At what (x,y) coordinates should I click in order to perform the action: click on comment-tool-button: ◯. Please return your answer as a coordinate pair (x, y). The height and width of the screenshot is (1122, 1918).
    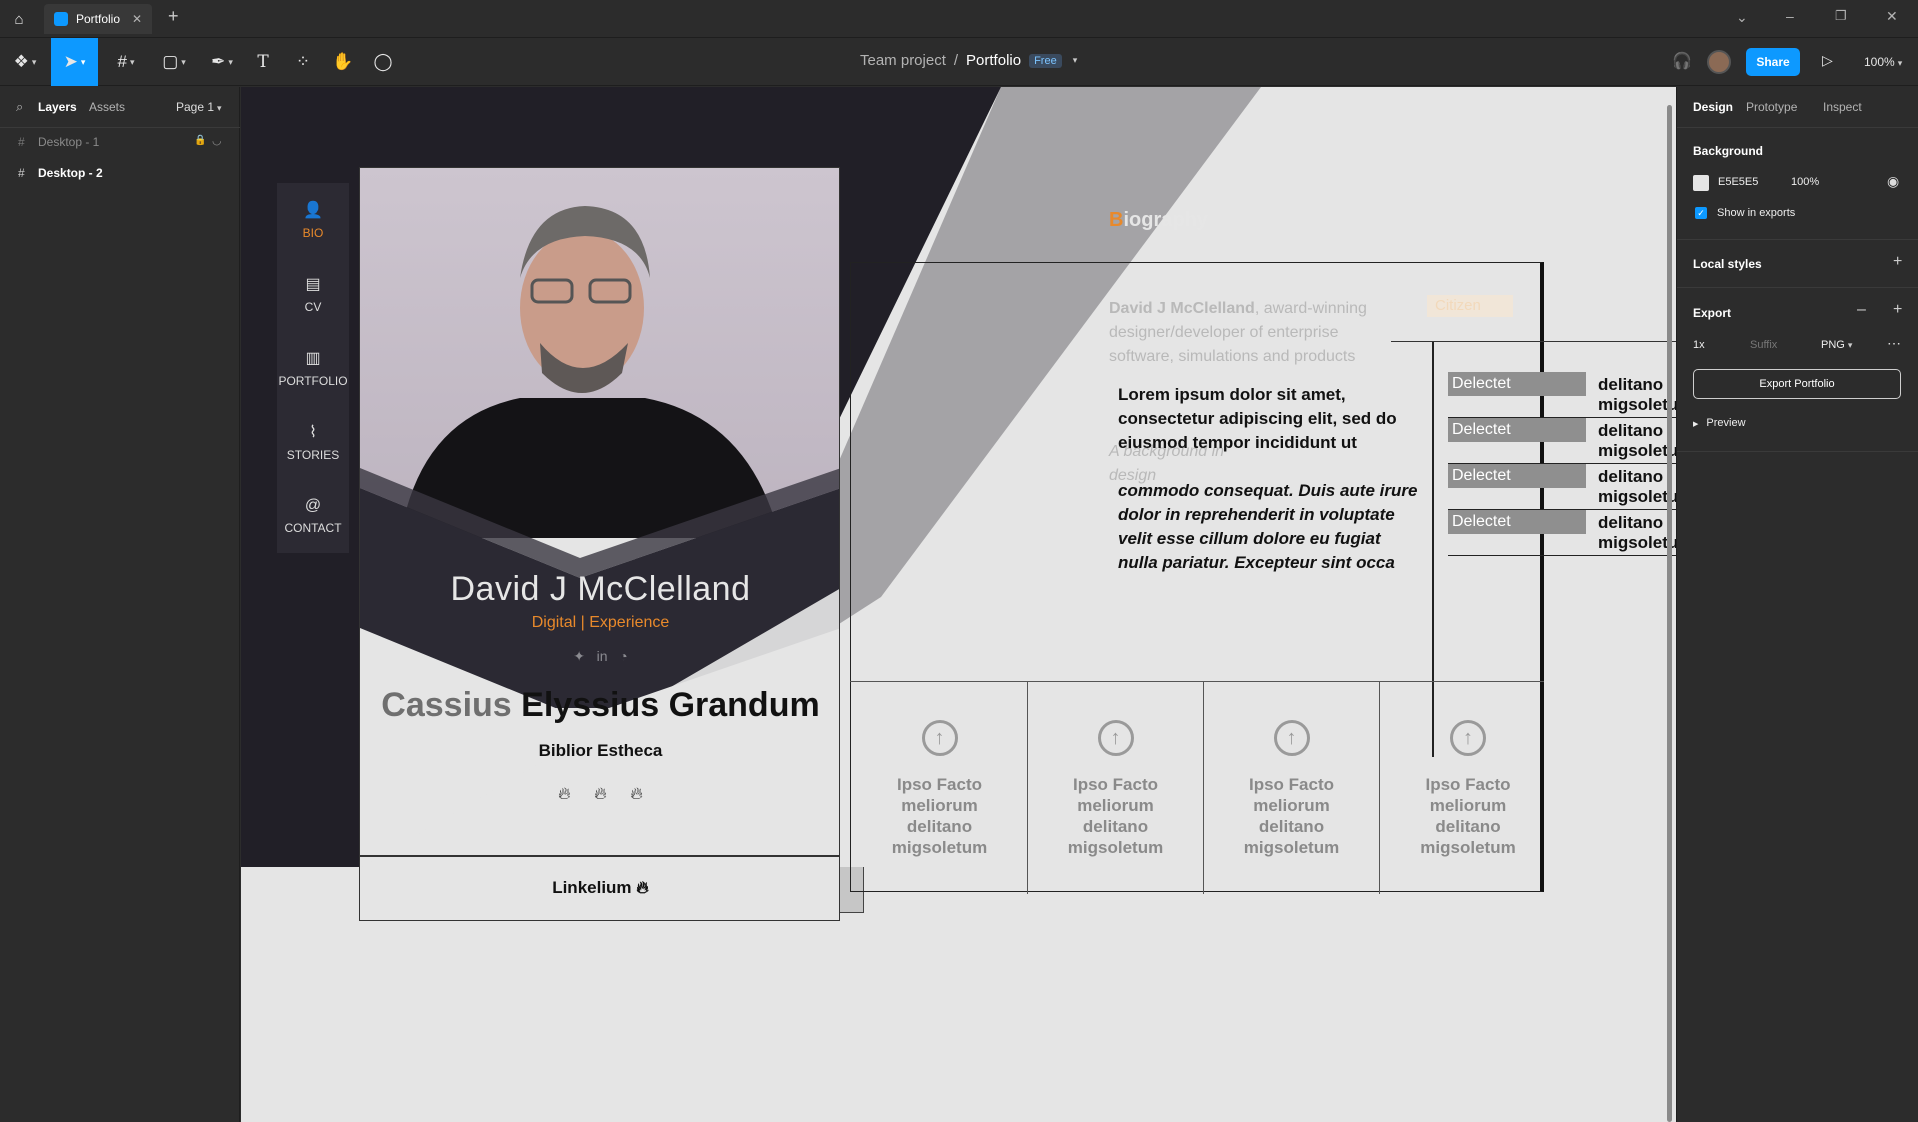
    Looking at the image, I should click on (383, 62).